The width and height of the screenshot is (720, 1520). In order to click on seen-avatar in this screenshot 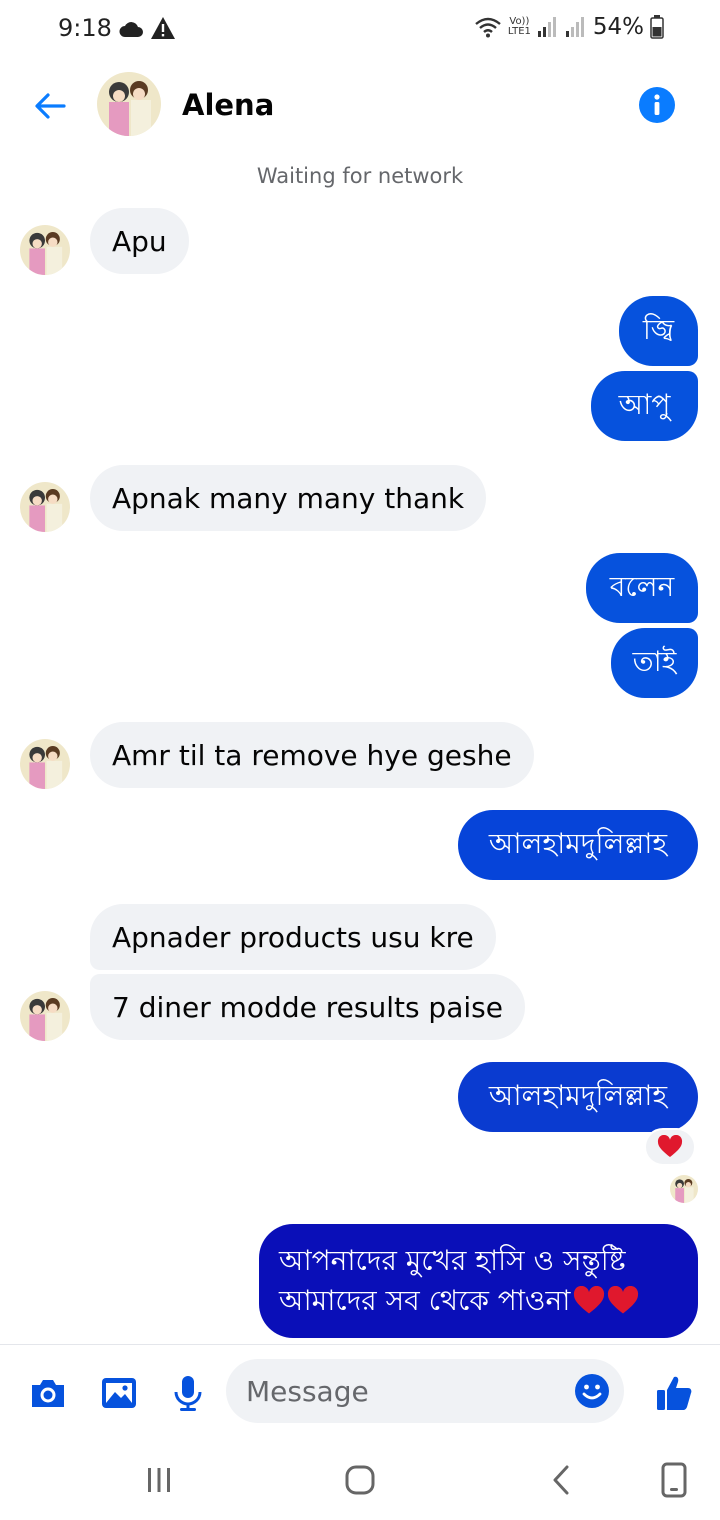, I will do `click(684, 1189)`.